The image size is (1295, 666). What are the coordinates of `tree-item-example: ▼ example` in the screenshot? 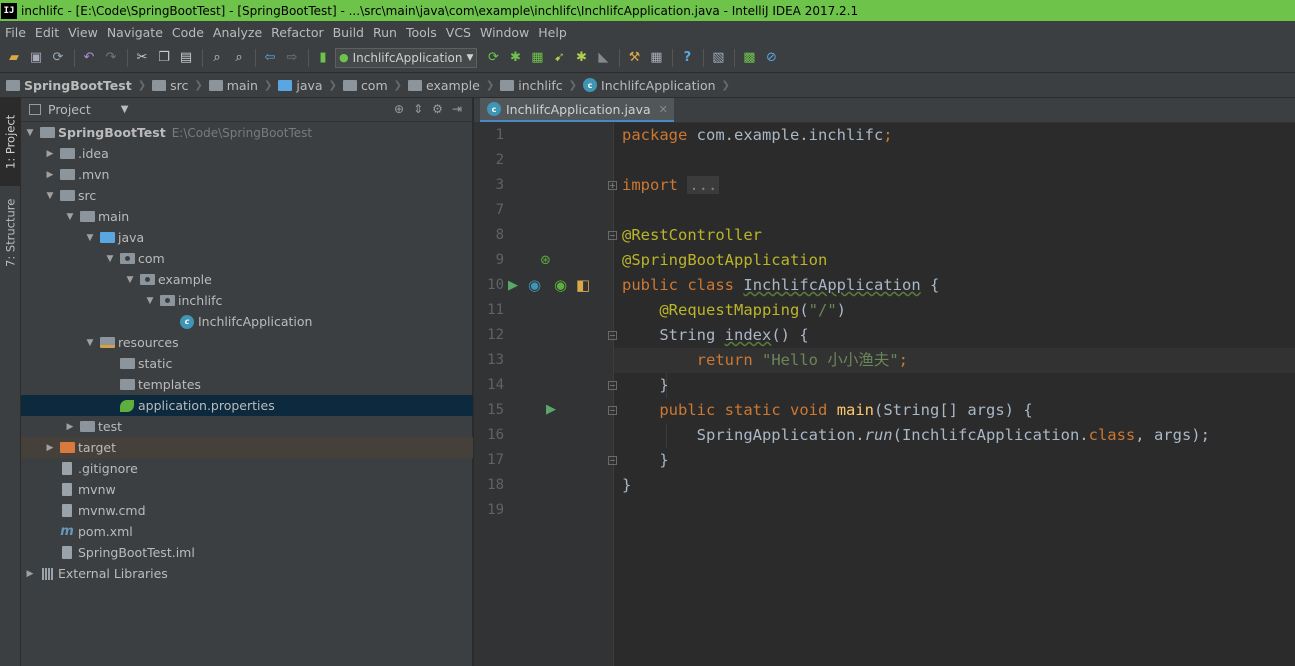 It's located at (247, 279).